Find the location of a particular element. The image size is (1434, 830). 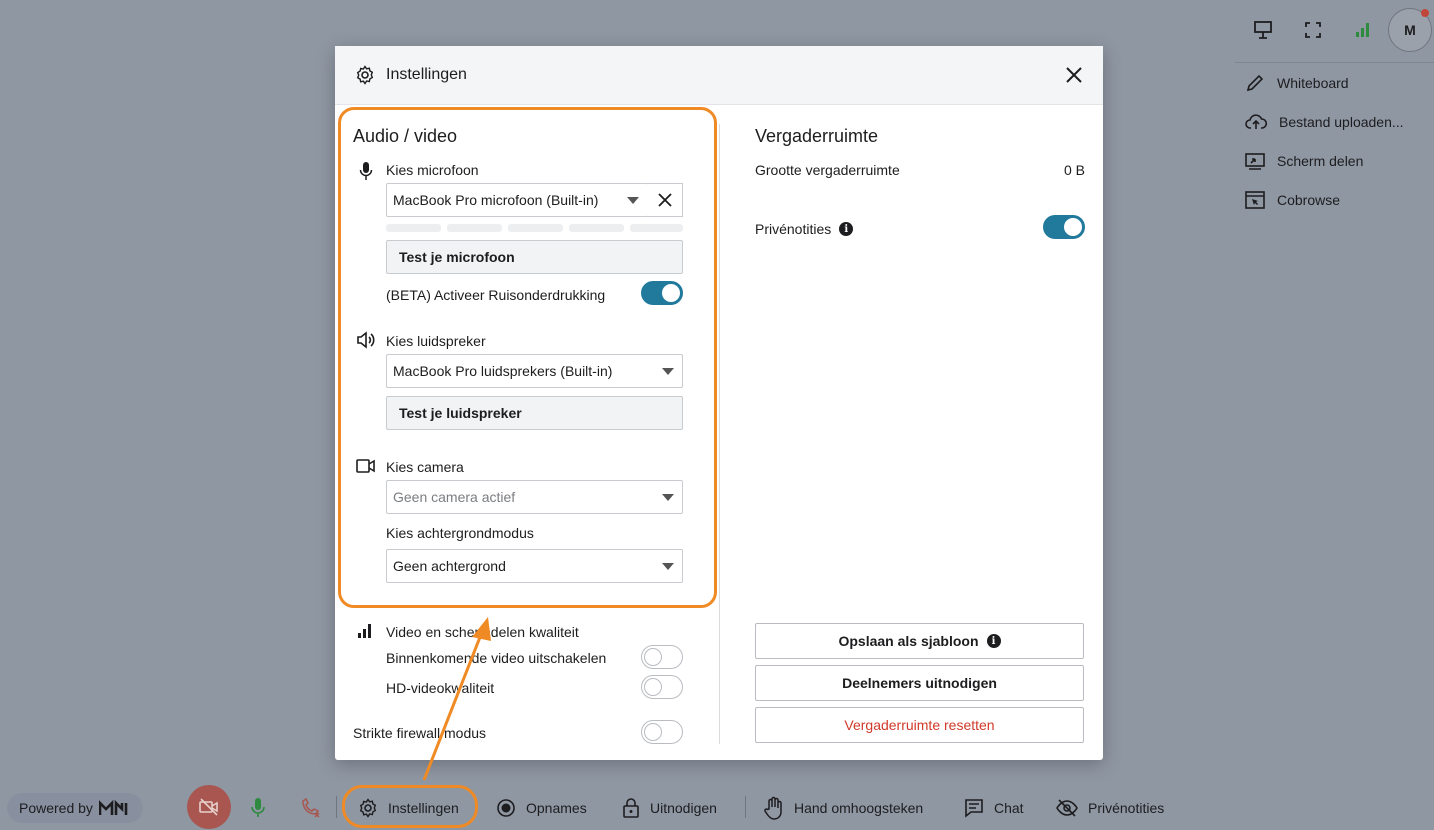

side-item-label: Scherm delen is located at coordinates (1320, 160).